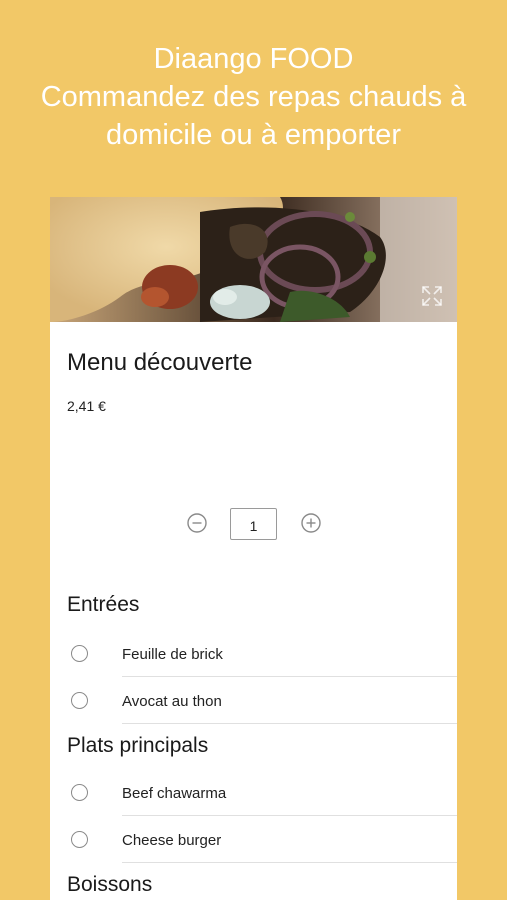 The height and width of the screenshot is (900, 507). I want to click on increment-icon, so click(311, 523).